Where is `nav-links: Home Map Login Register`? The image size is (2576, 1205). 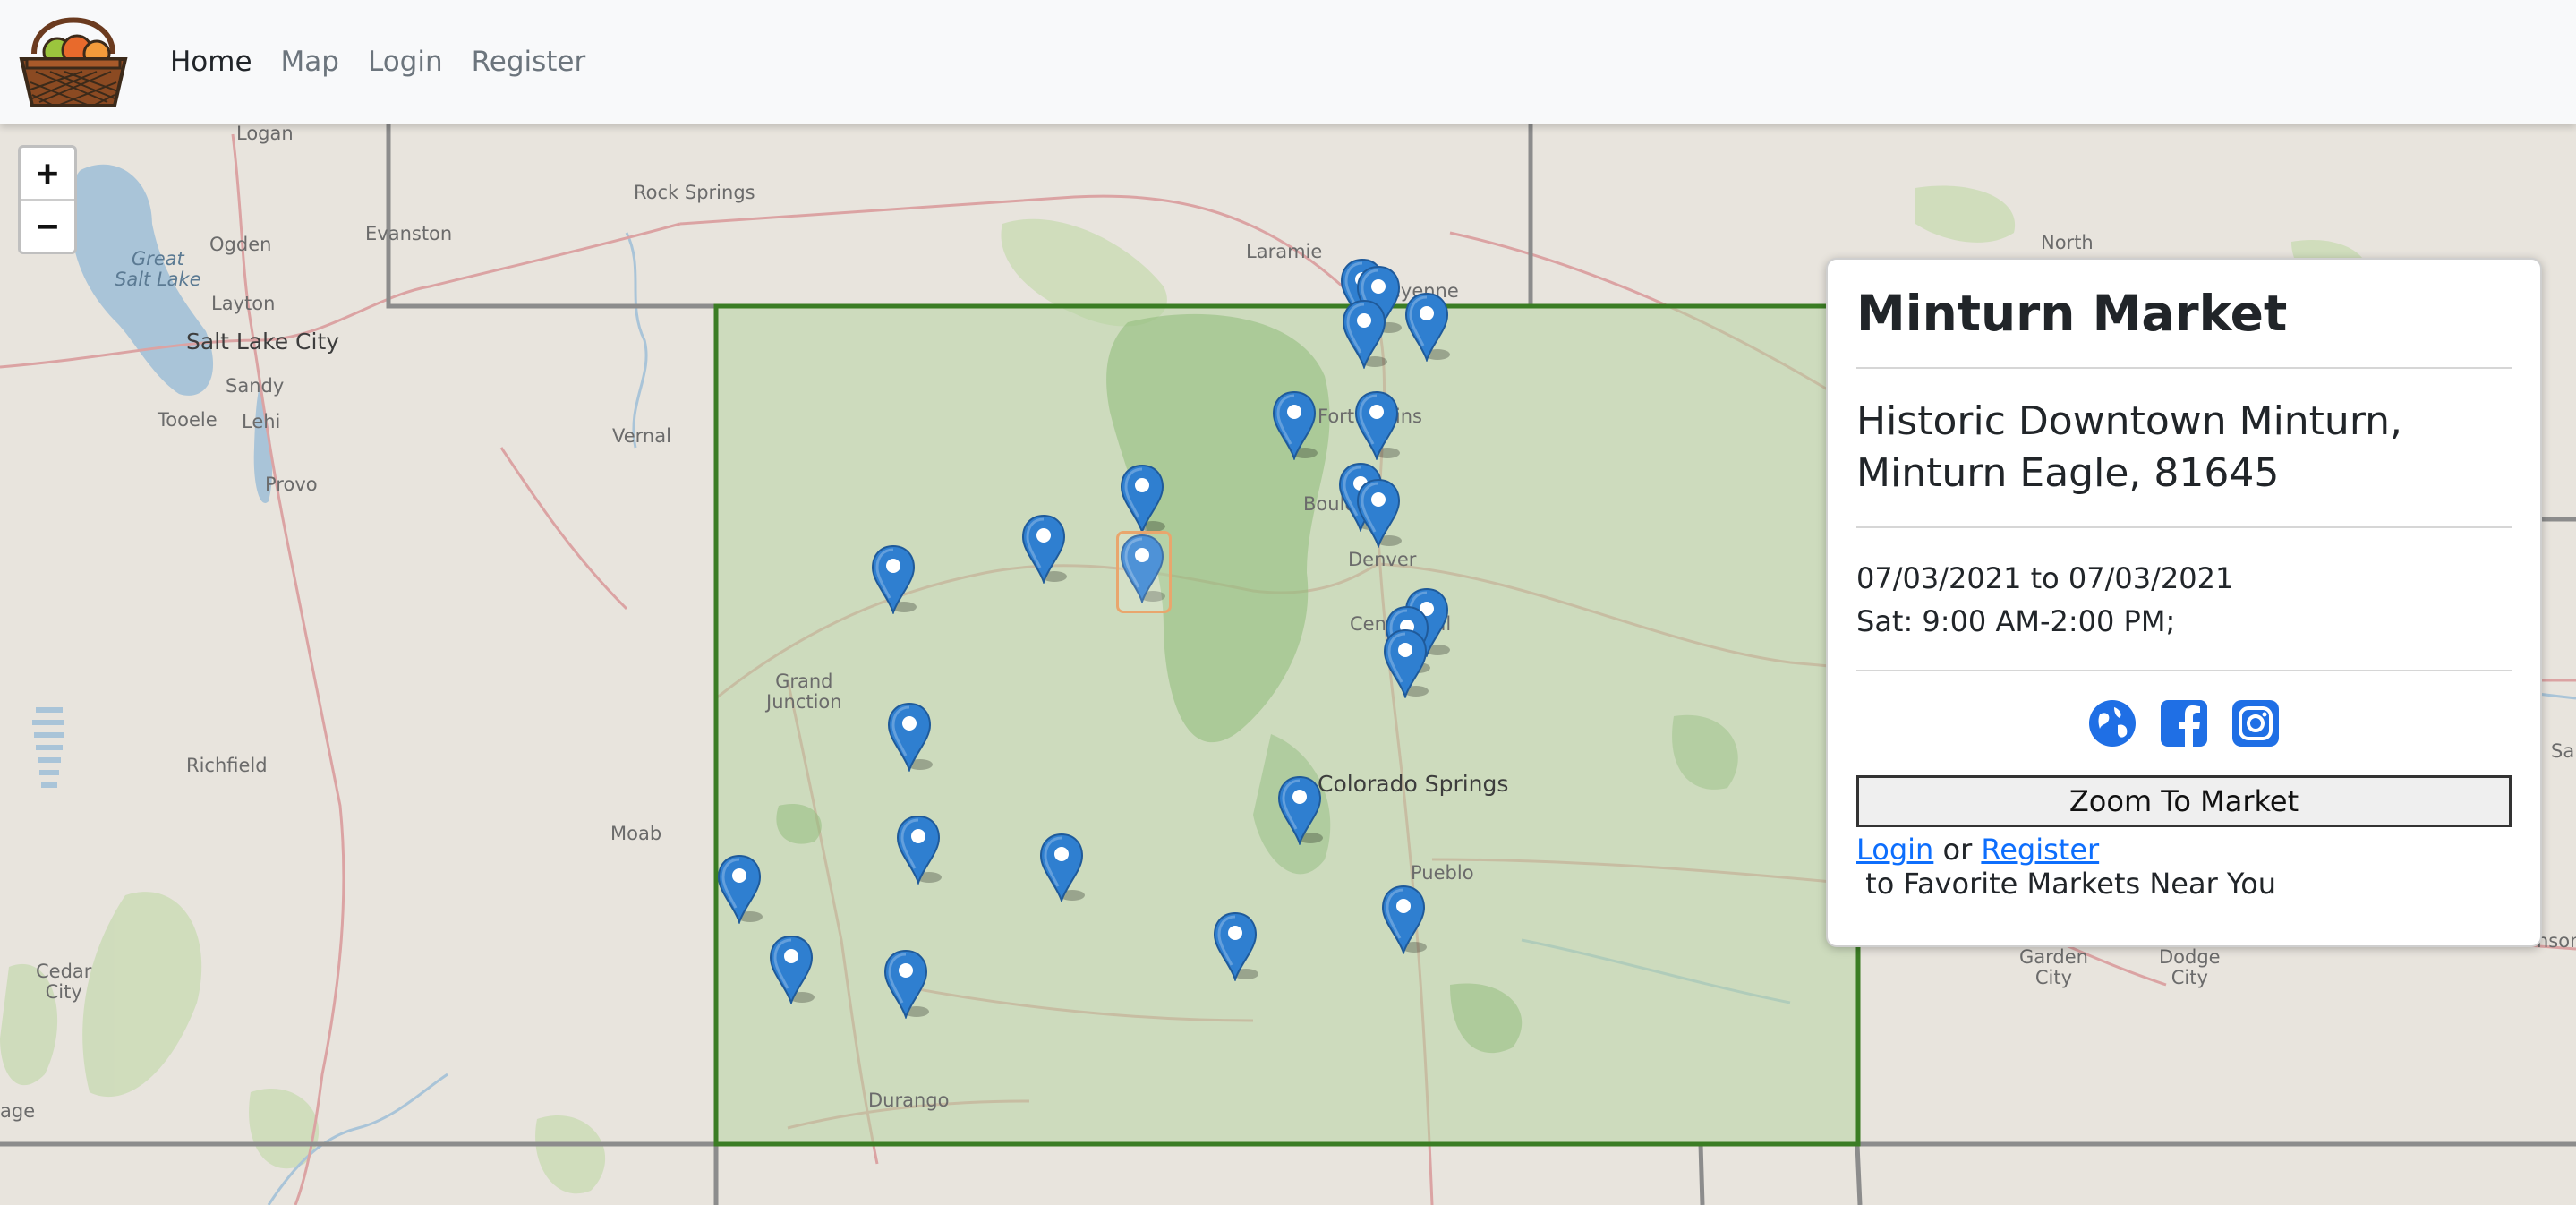 nav-links: Home Map Login Register is located at coordinates (392, 62).